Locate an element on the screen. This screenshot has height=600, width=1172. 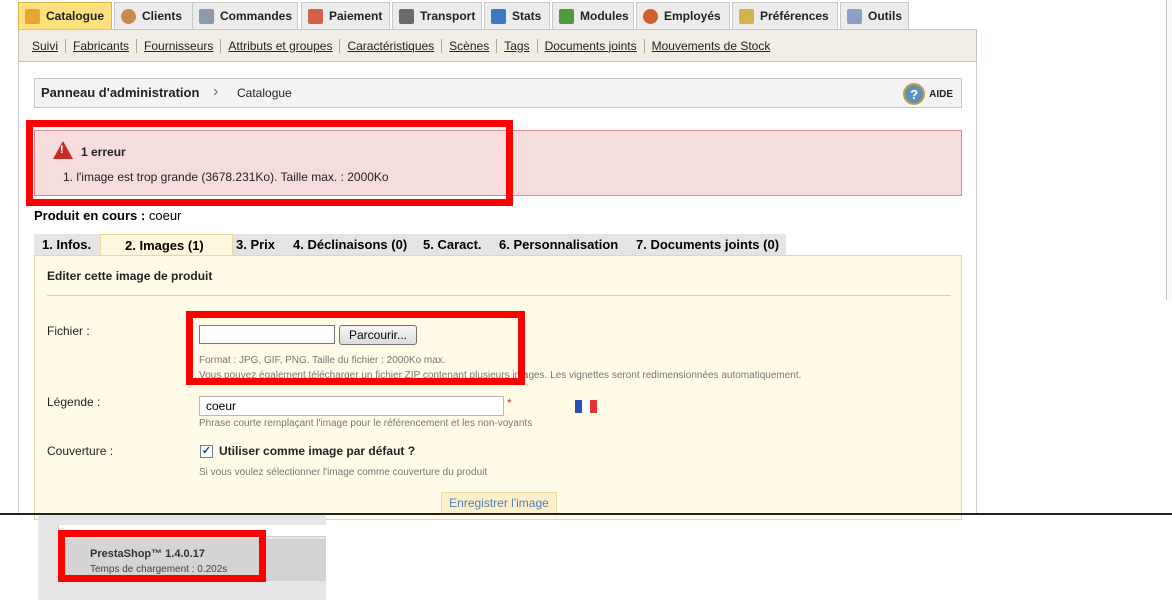
tab-transport: Transport is located at coordinates (437, 15).